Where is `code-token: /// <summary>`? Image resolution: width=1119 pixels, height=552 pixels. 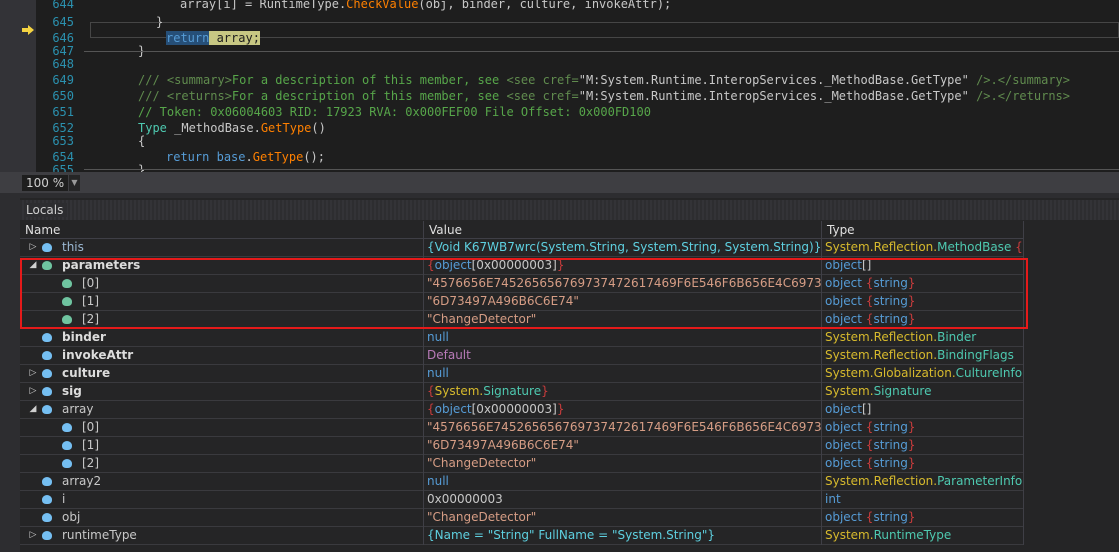 code-token: /// <summary> is located at coordinates (185, 80).